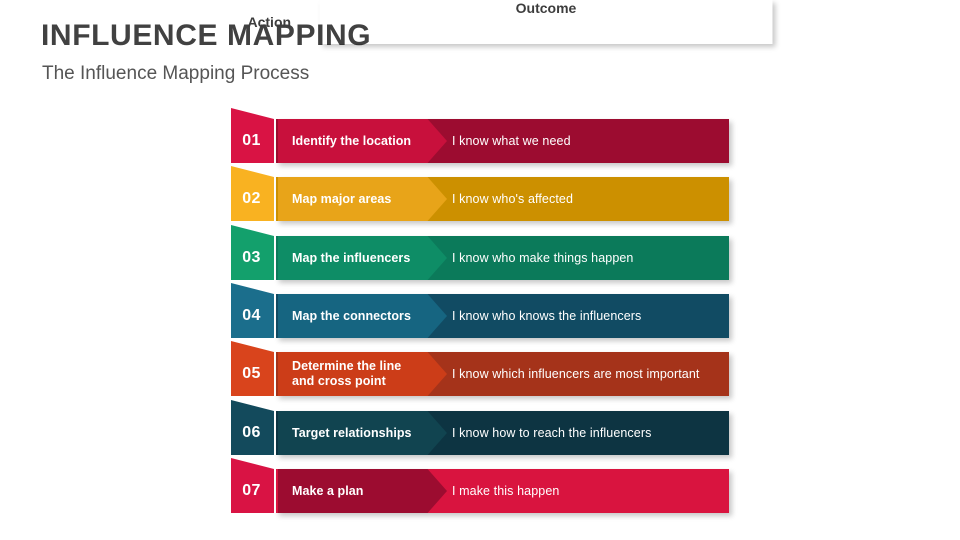 The width and height of the screenshot is (960, 540). What do you see at coordinates (342, 198) in the screenshot?
I see `step-action-text: Map major areas` at bounding box center [342, 198].